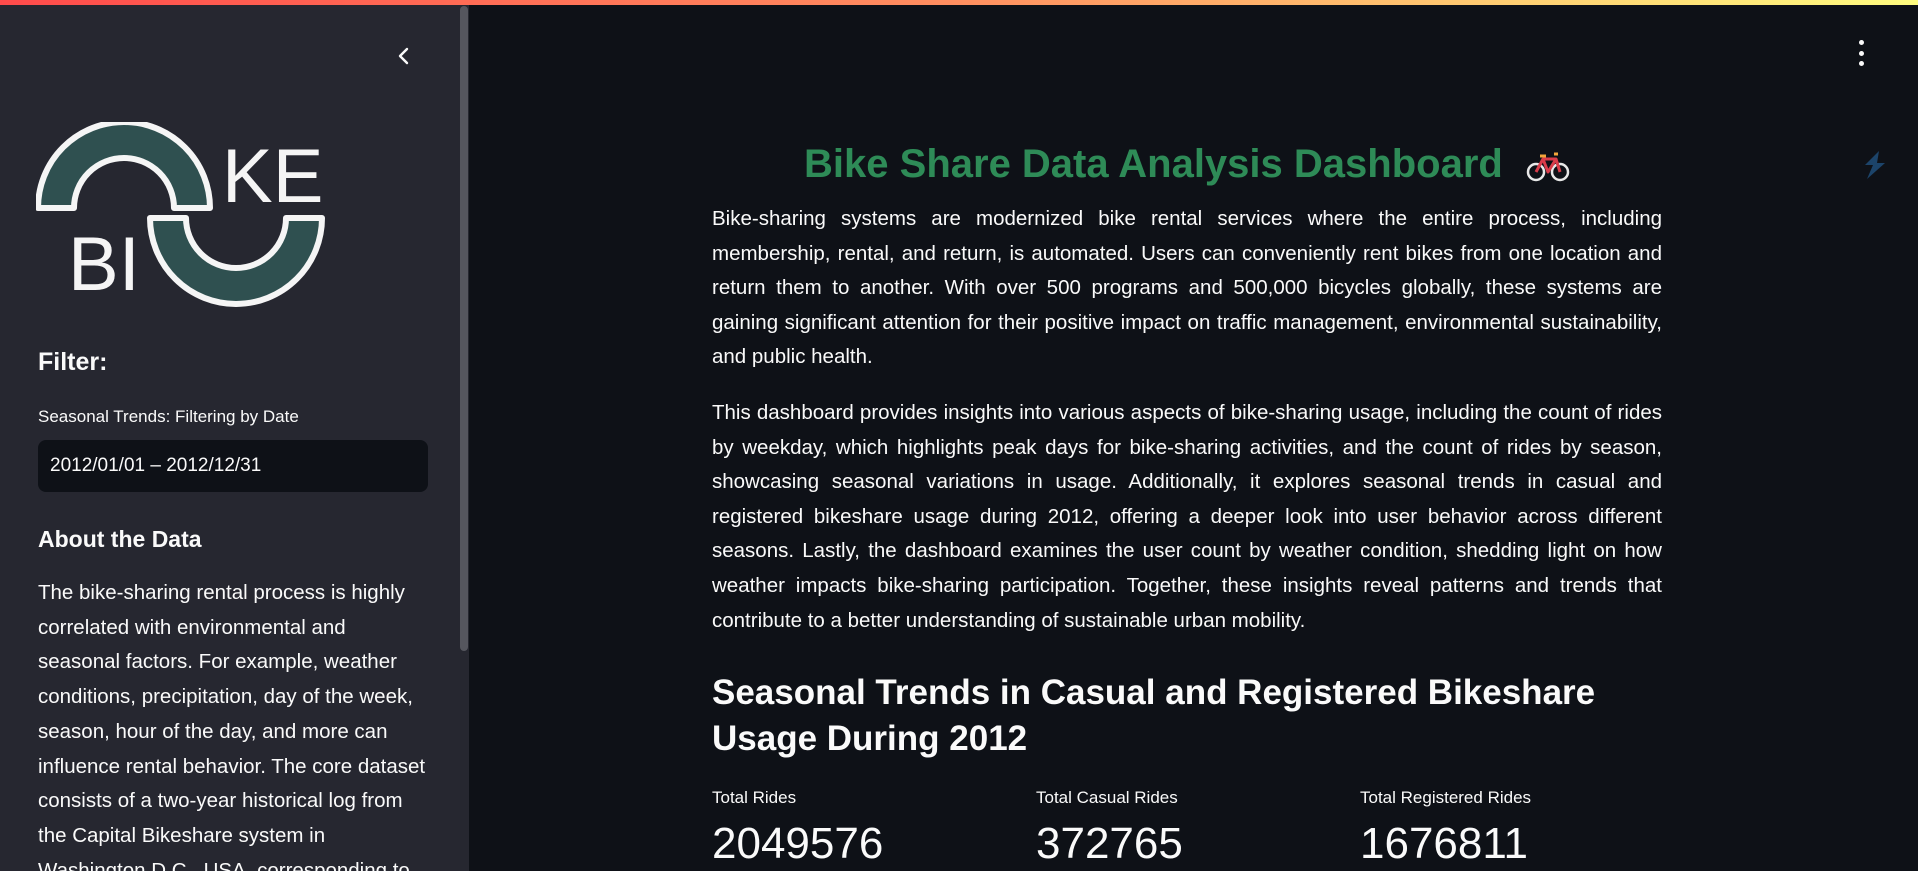 The image size is (1918, 871). I want to click on date-range-input: 2012/01/01 – 2012/12/31, so click(233, 466).